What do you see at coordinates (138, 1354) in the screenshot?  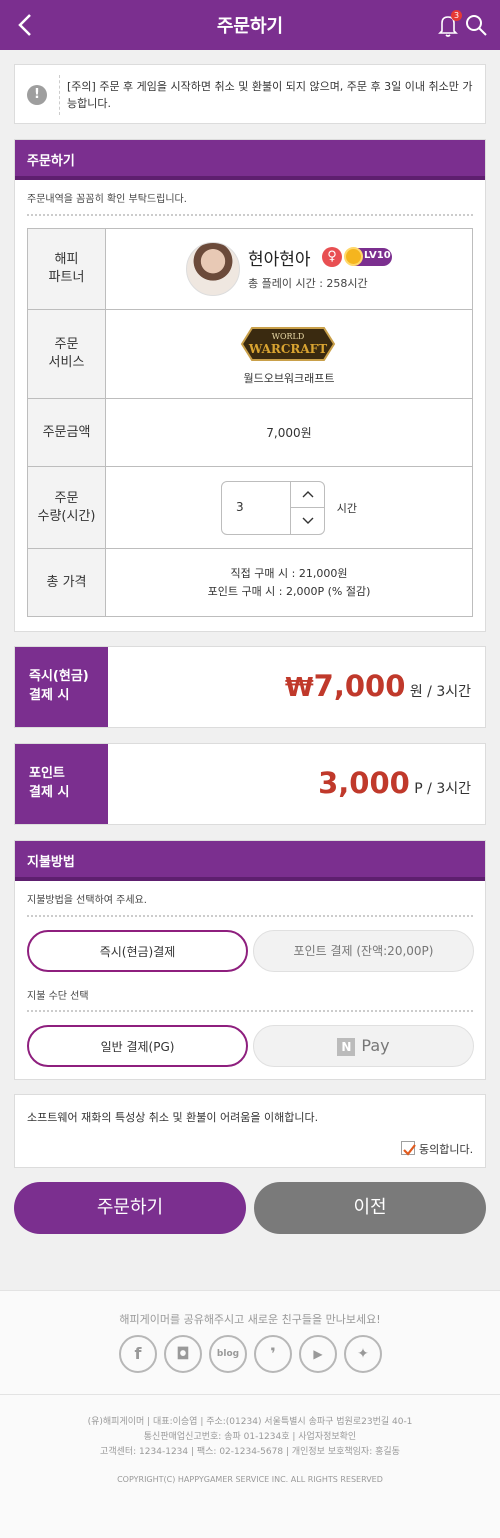 I see `facebook-icon: f` at bounding box center [138, 1354].